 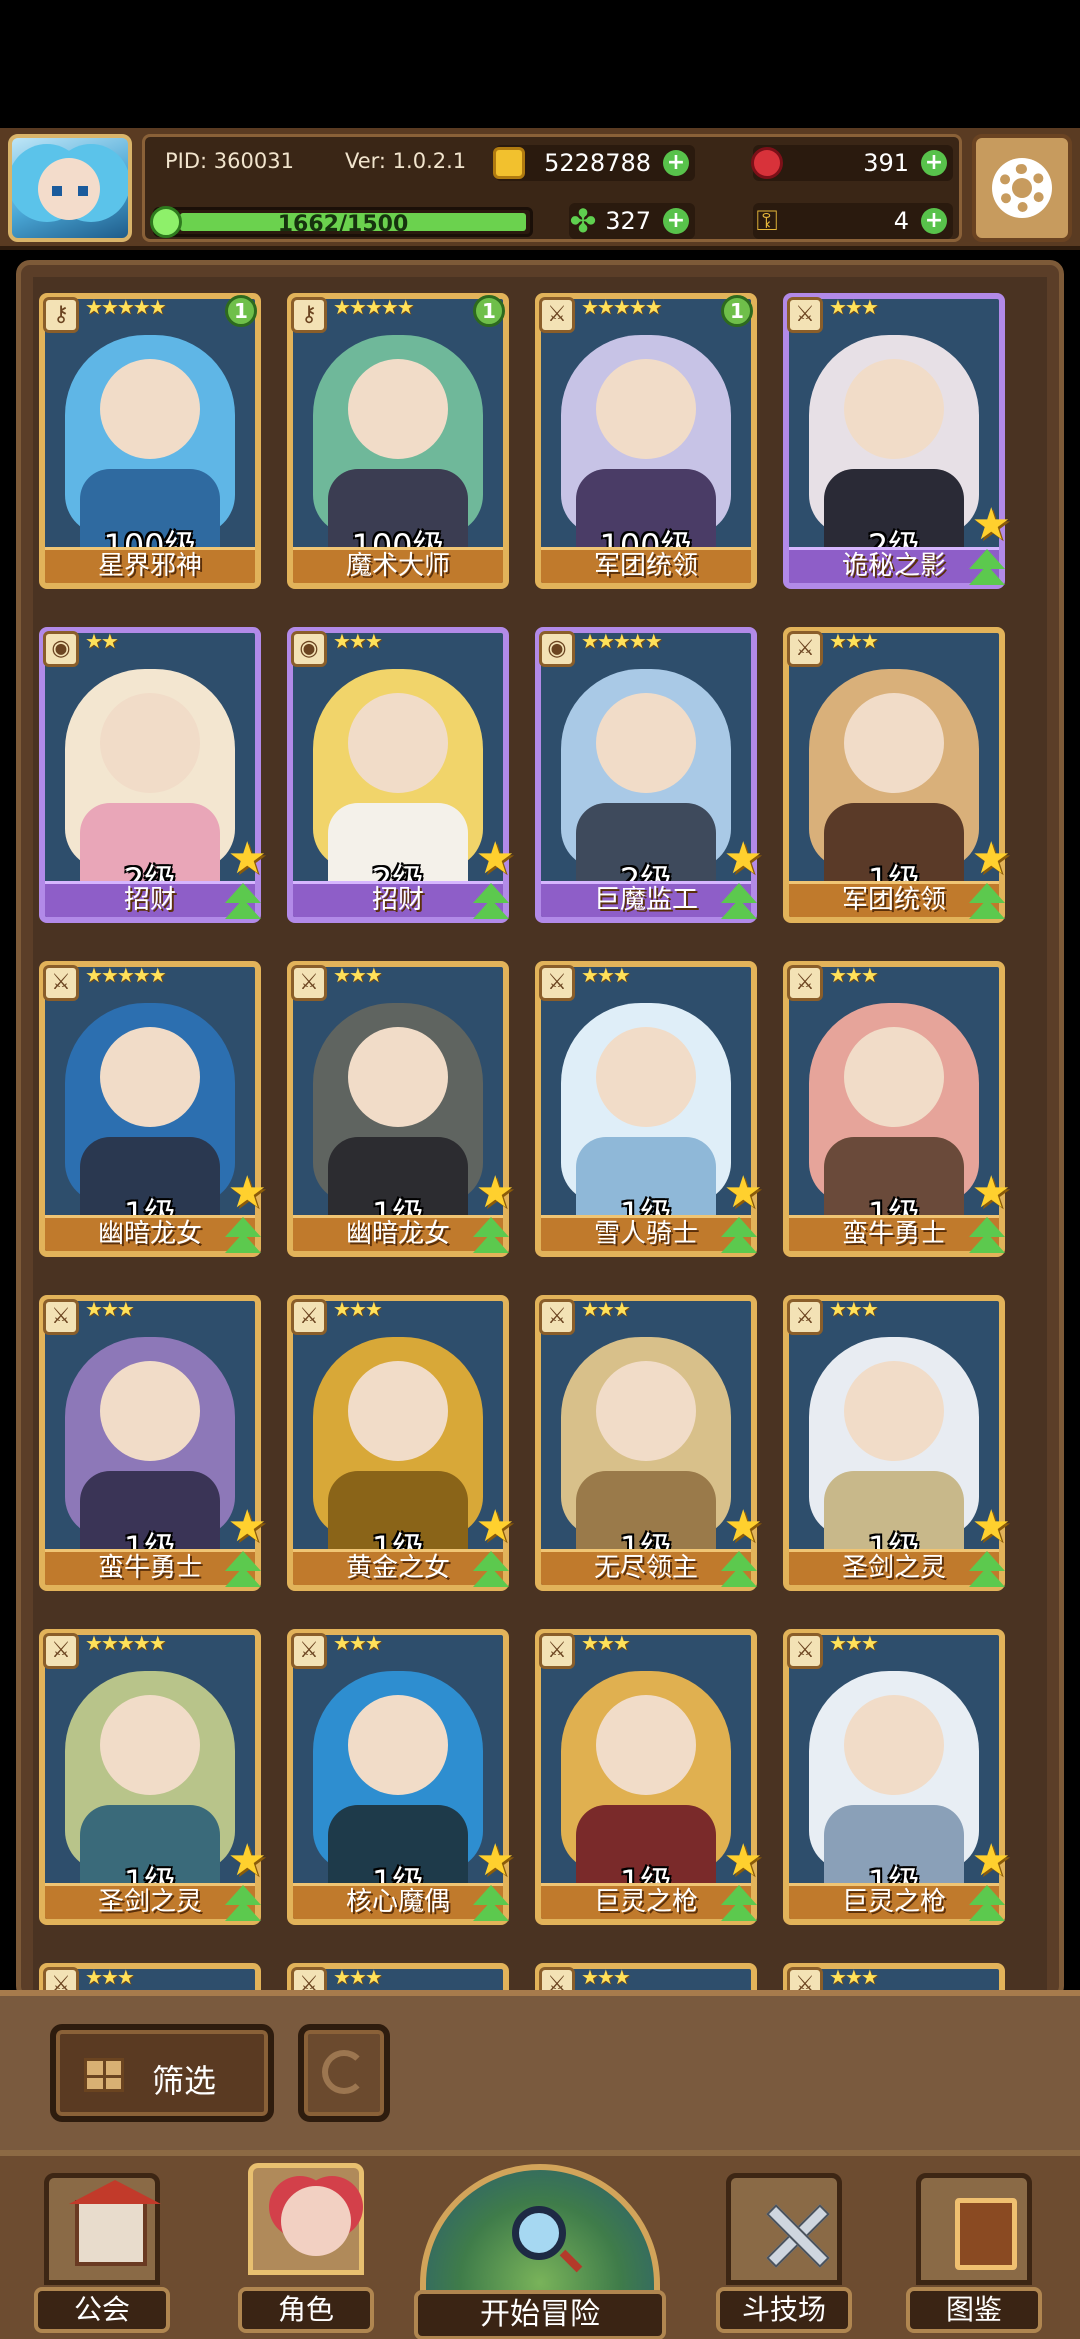 I want to click on character-card: 2级 诡秘之影 ⚔ ★★★ ★, so click(x=897, y=443).